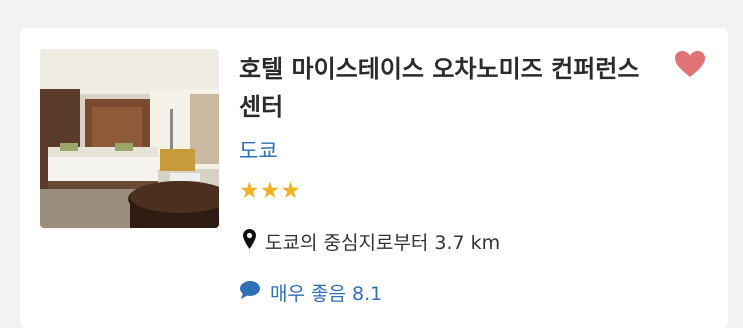 Image resolution: width=743 pixels, height=328 pixels. What do you see at coordinates (250, 292) in the screenshot?
I see `speech-bubble-icon` at bounding box center [250, 292].